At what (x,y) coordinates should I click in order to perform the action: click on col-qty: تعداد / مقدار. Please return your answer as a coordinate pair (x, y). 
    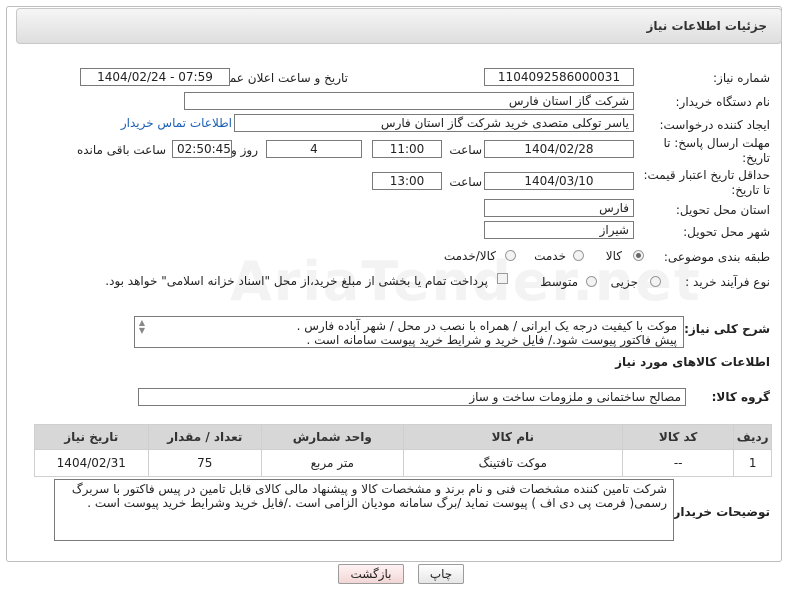
    Looking at the image, I should click on (205, 437).